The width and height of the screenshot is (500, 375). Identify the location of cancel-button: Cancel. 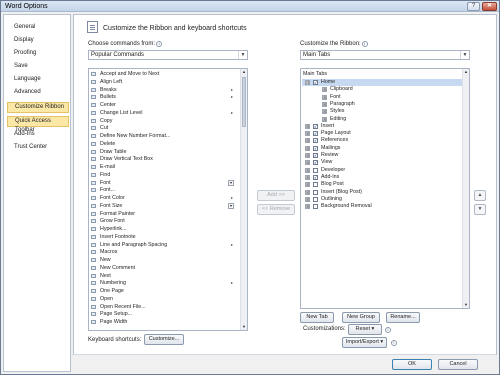
(458, 364).